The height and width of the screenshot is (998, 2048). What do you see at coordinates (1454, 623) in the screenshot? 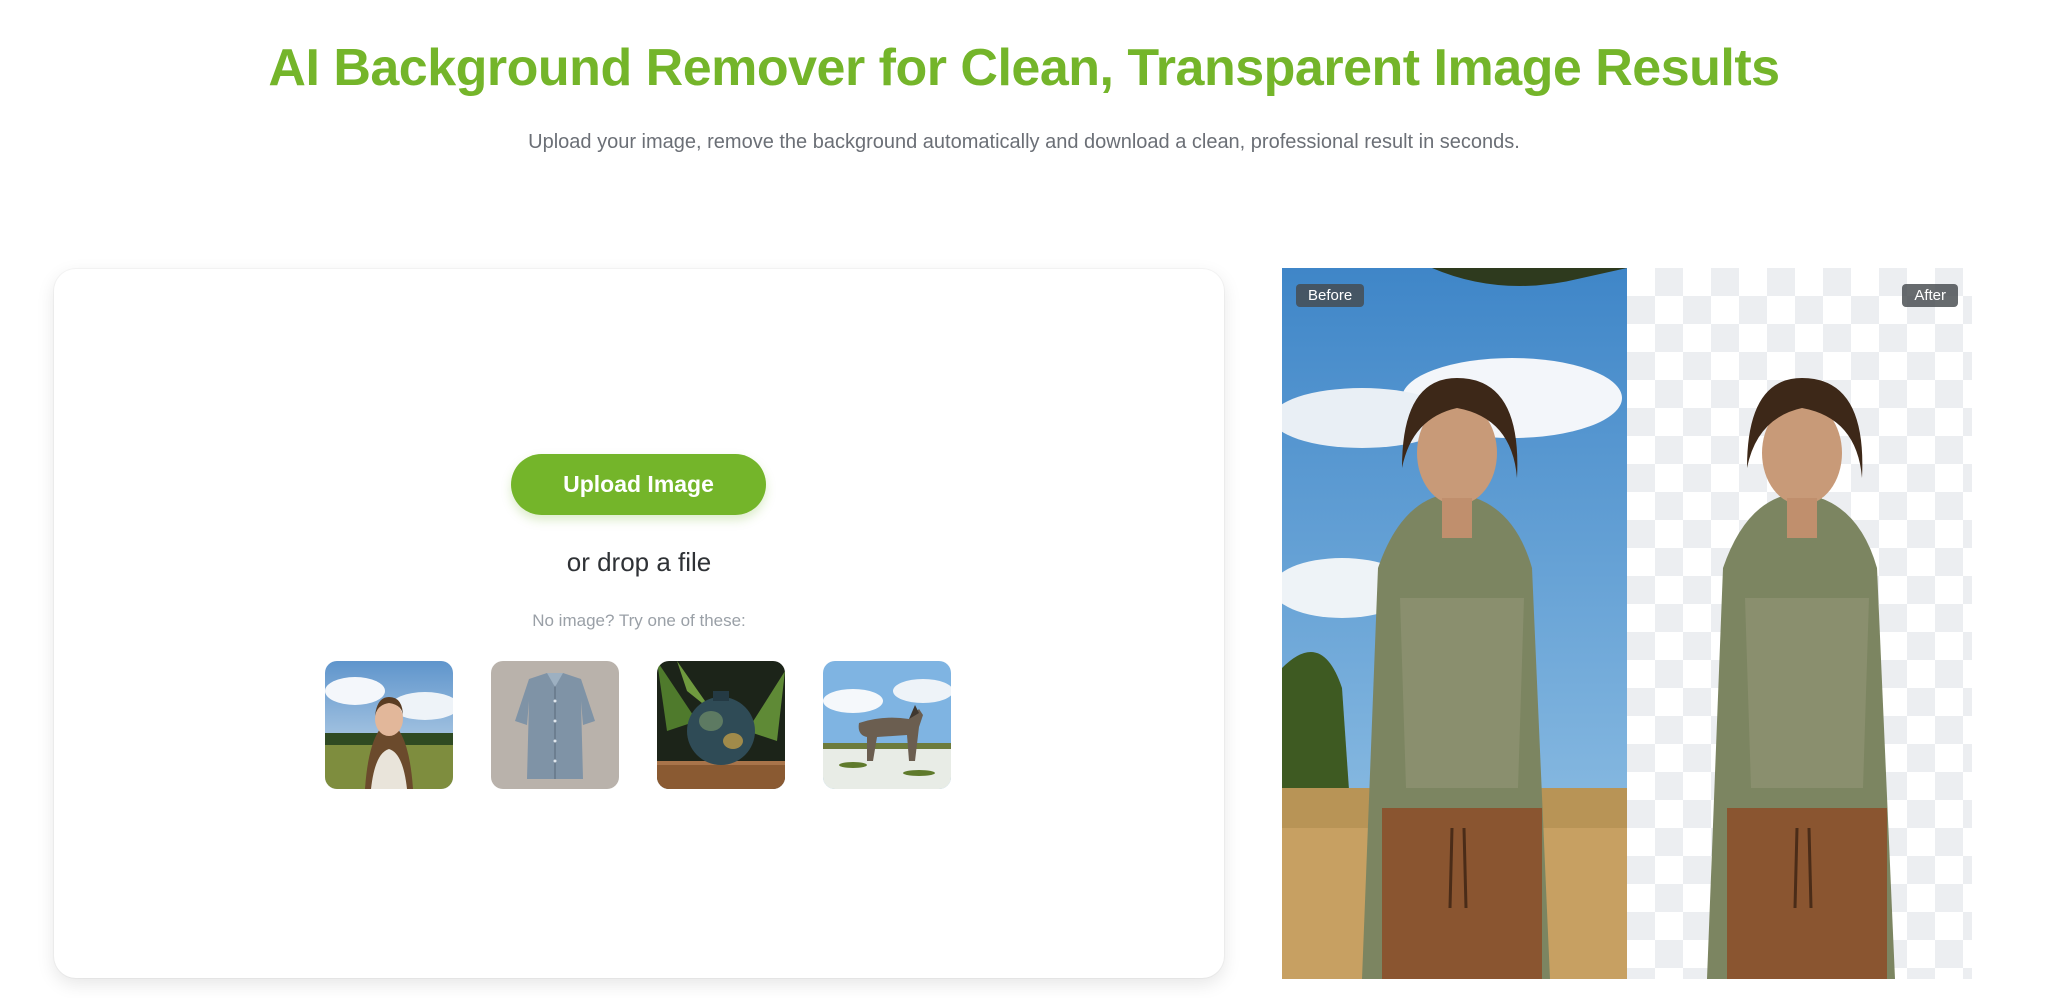
I see `before-image: Before` at bounding box center [1454, 623].